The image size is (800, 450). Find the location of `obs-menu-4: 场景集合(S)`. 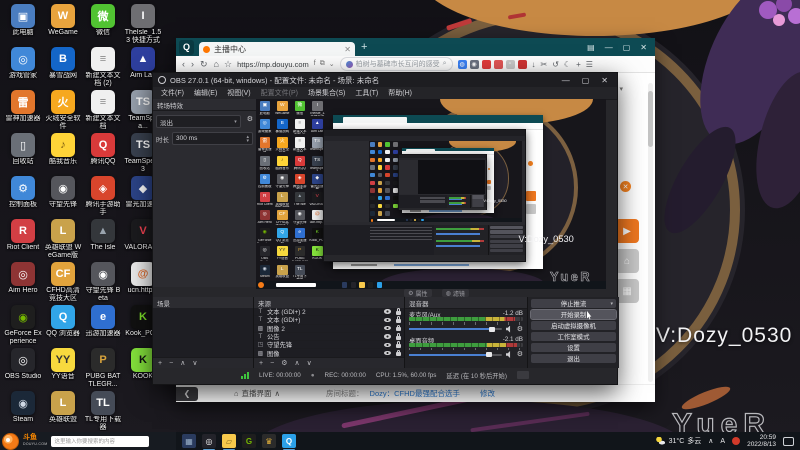

obs-menu-4: 场景集合(S) is located at coordinates (326, 93).